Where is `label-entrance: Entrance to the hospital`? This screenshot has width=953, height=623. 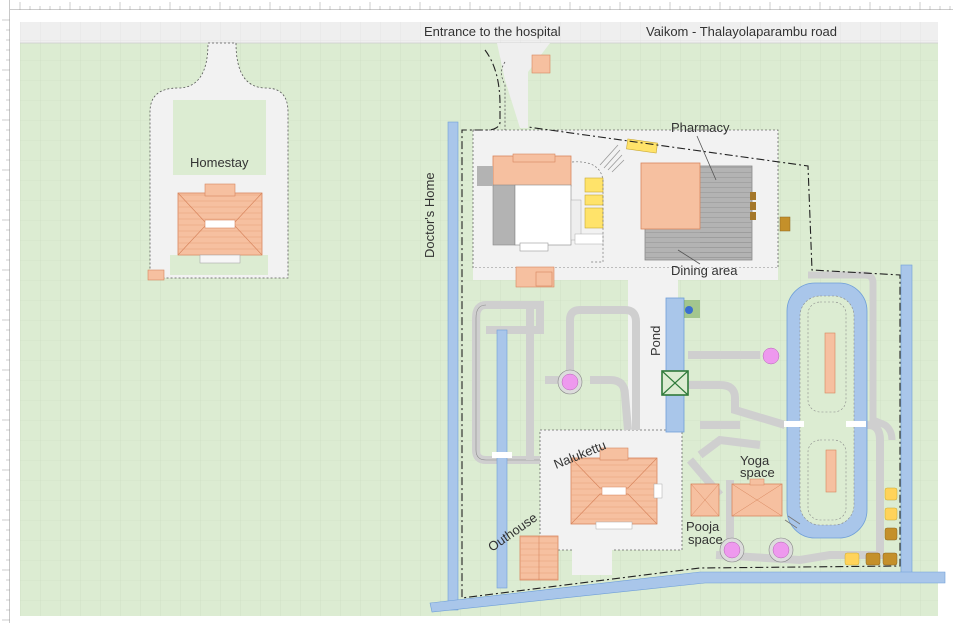 label-entrance: Entrance to the hospital is located at coordinates (492, 31).